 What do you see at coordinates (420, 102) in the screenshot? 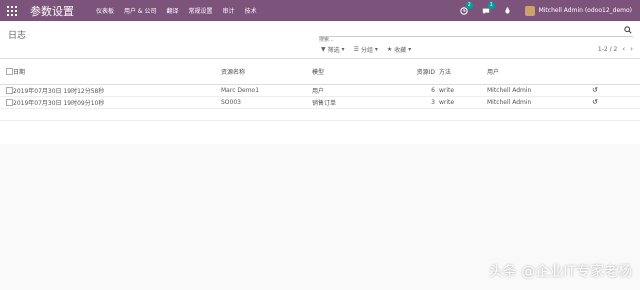
I see `cell-resource-id: 3` at bounding box center [420, 102].